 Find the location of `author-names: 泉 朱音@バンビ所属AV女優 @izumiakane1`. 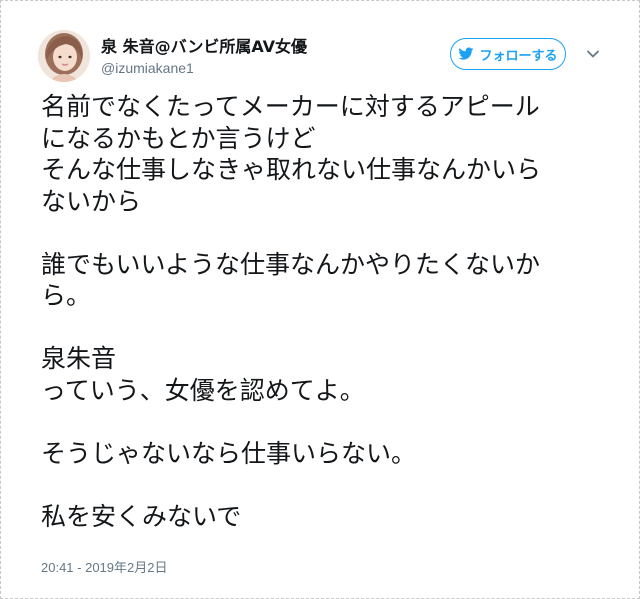

author-names: 泉 朱音@バンビ所属AV女優 @izumiakane1 is located at coordinates (204, 57).